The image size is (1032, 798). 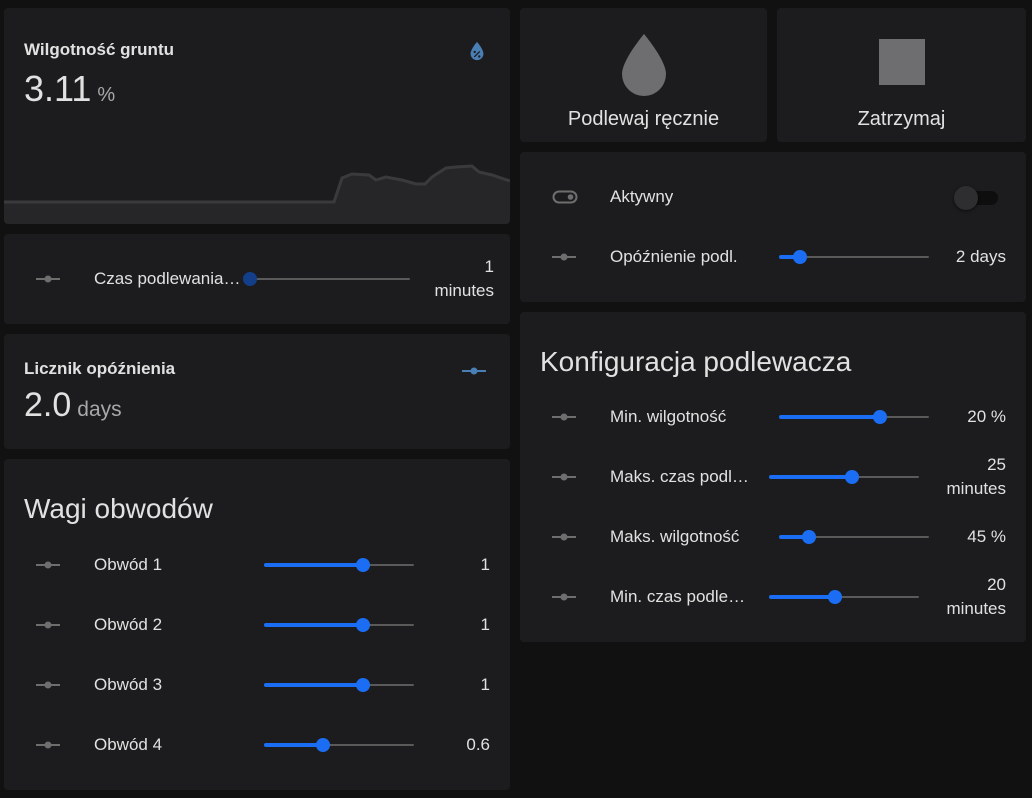 I want to click on active-row: Aktywny, so click(x=773, y=197).